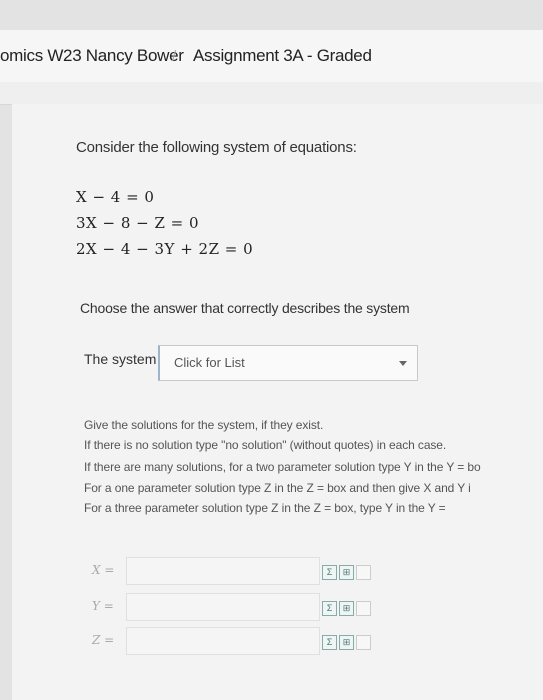 The height and width of the screenshot is (700, 543). Describe the element at coordinates (120, 359) in the screenshot. I see `system-label: The system` at that location.